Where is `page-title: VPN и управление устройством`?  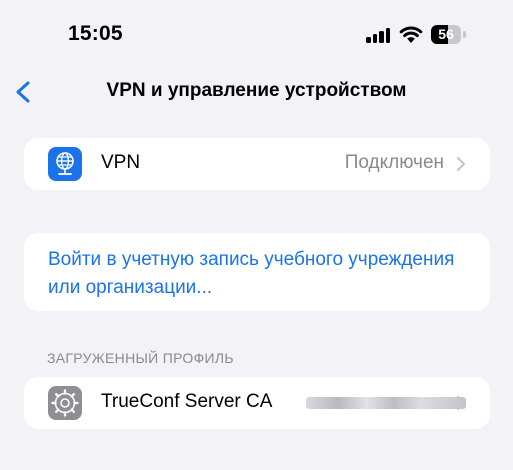
page-title: VPN и управление устройством is located at coordinates (256, 90).